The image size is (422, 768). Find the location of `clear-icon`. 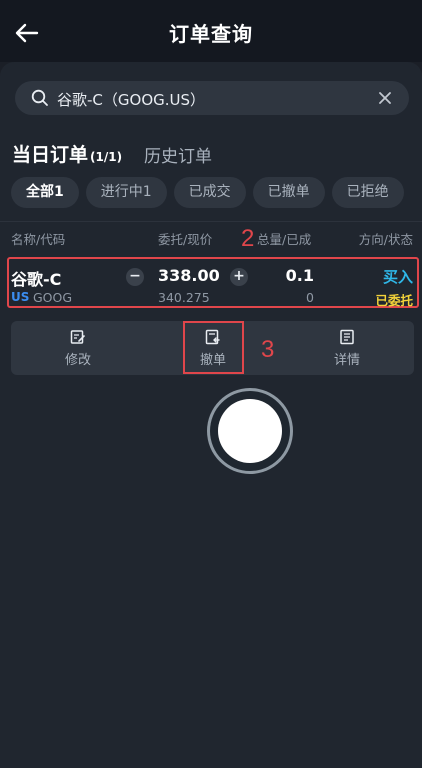

clear-icon is located at coordinates (385, 98).